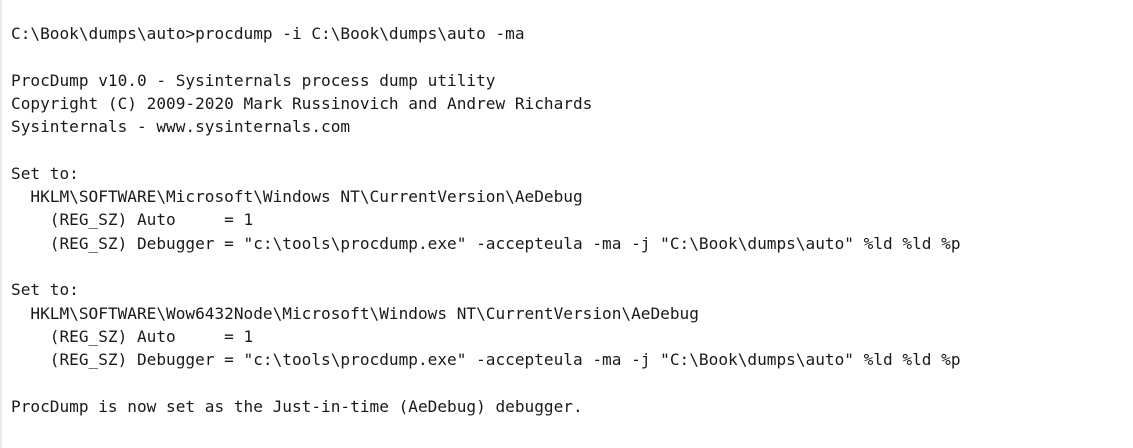 The width and height of the screenshot is (1133, 448). Describe the element at coordinates (1, 224) in the screenshot. I see `window-left-edge` at that location.